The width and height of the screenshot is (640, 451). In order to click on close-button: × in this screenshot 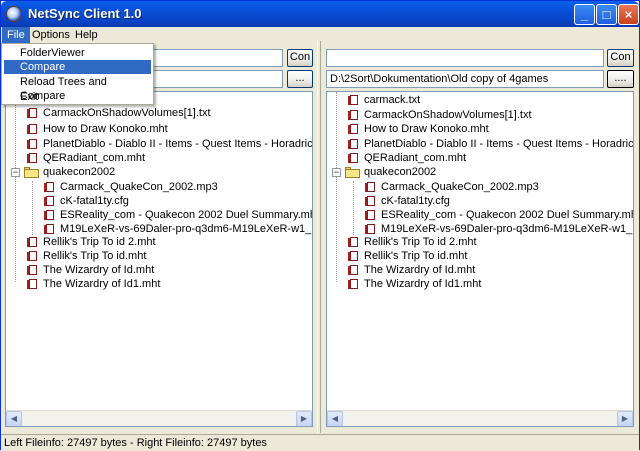, I will do `click(628, 14)`.